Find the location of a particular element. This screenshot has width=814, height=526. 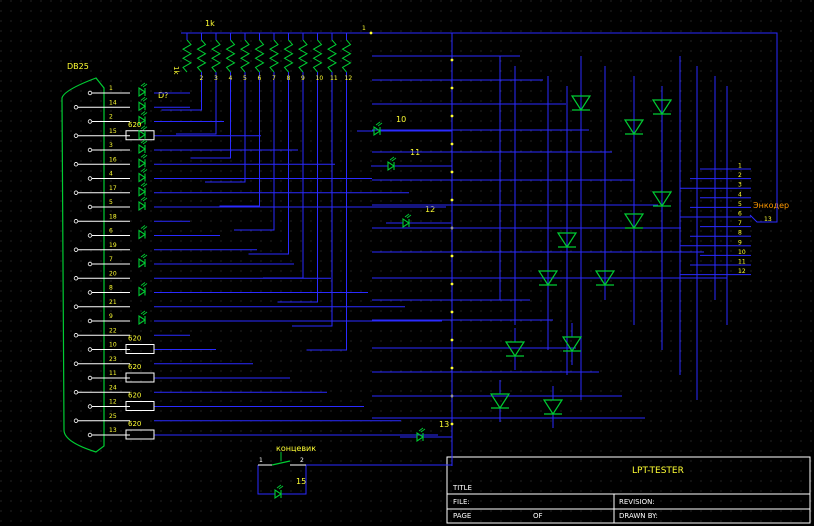

db25-pin-number: 23 is located at coordinates (113, 359).